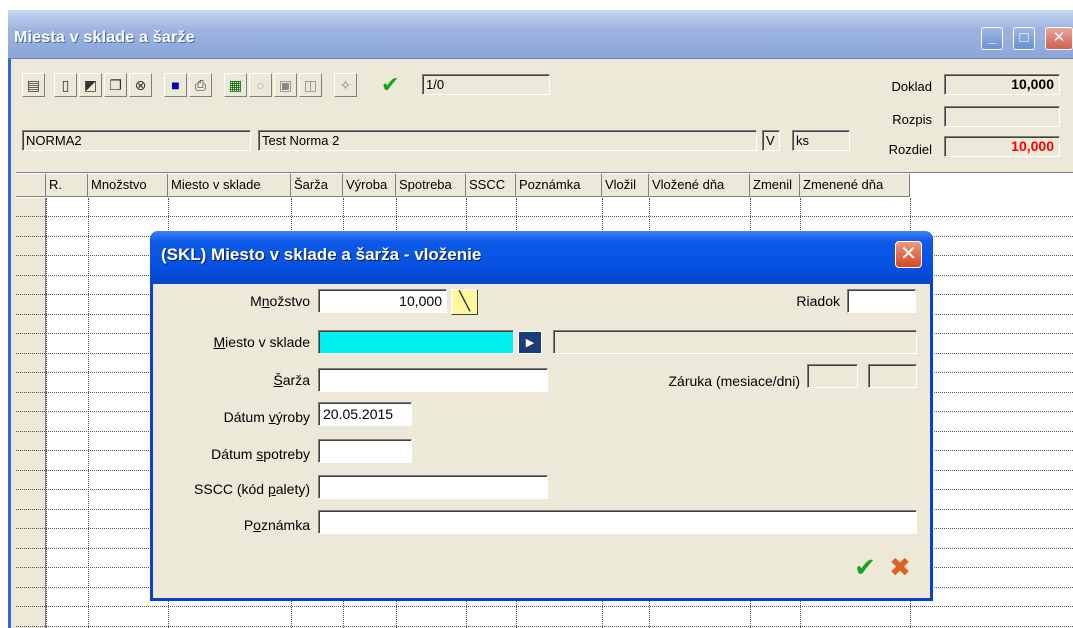 The height and width of the screenshot is (628, 1073). Describe the element at coordinates (280, 301) in the screenshot. I see `mnozstvo-label: Množstvo` at that location.